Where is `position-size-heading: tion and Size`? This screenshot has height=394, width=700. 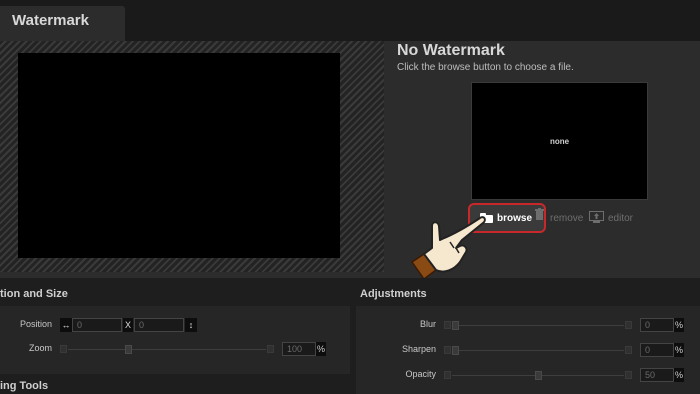
position-size-heading: tion and Size is located at coordinates (34, 294).